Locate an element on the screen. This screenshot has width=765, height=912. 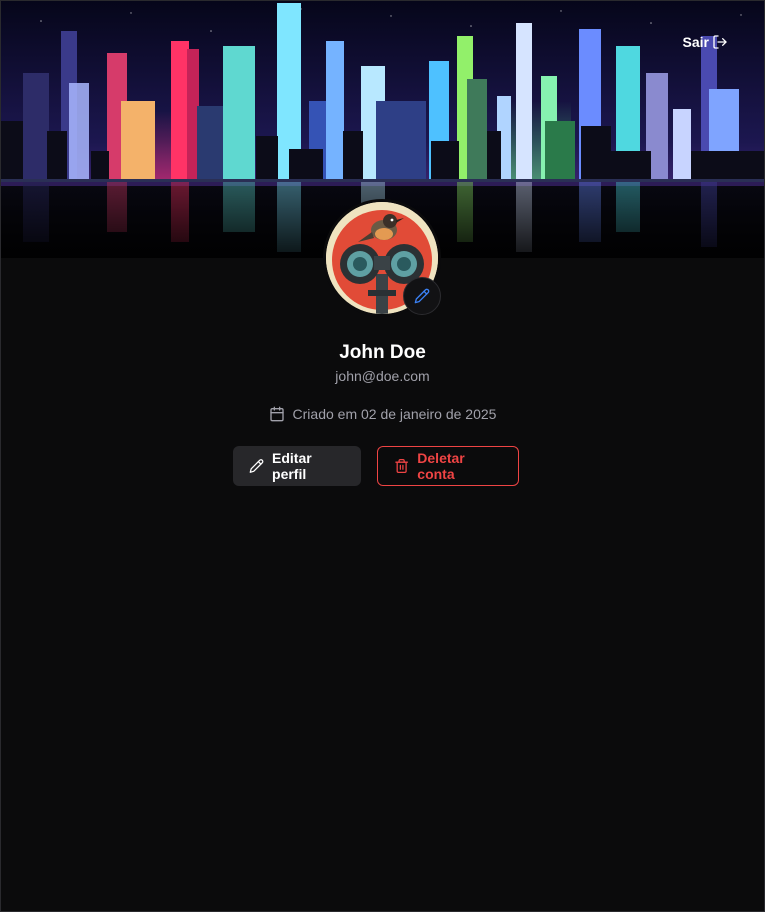
profile-email: john@doe.com is located at coordinates (382, 376).